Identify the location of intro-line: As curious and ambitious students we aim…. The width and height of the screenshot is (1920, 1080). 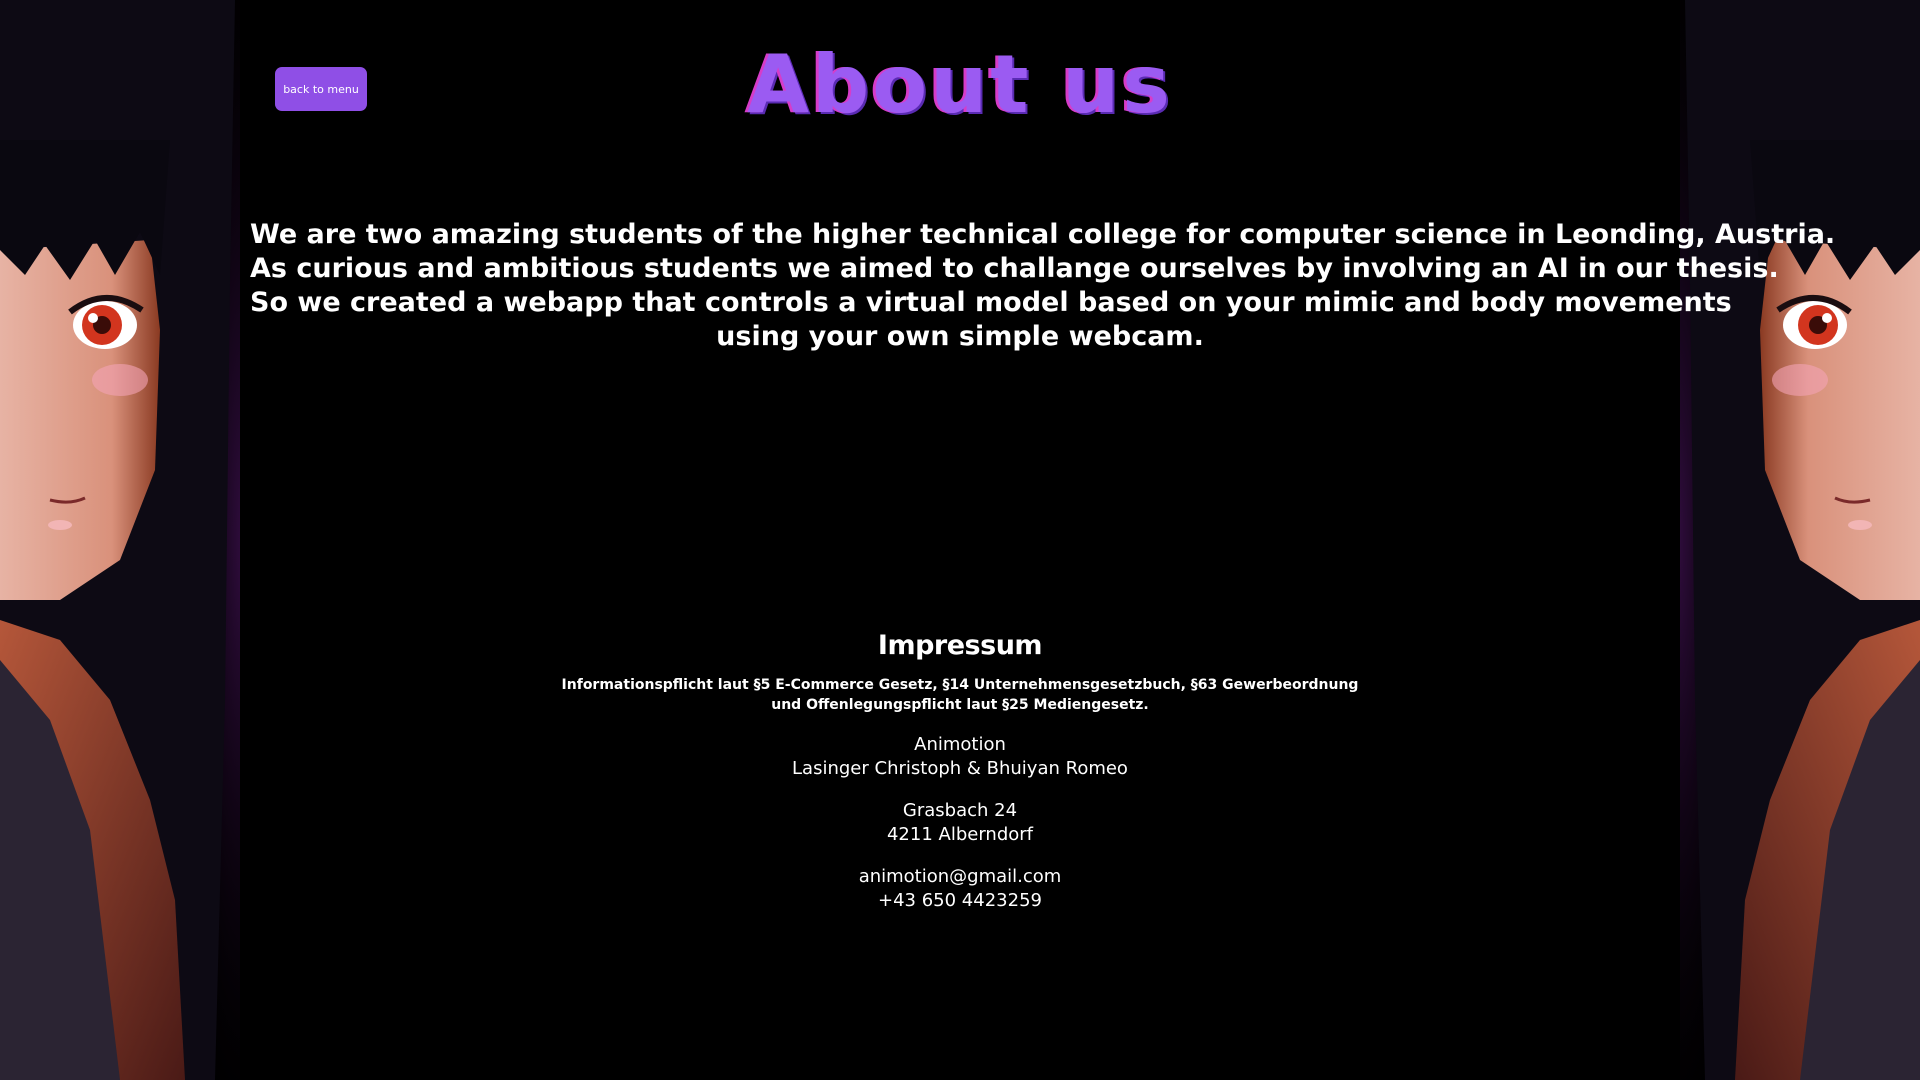
(1014, 268).